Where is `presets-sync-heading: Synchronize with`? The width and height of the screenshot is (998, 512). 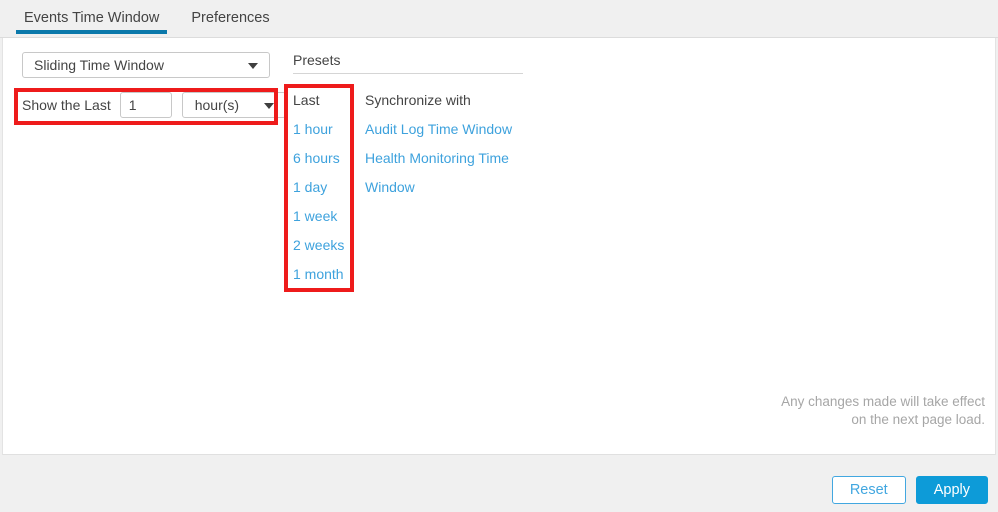 presets-sync-heading: Synchronize with is located at coordinates (418, 100).